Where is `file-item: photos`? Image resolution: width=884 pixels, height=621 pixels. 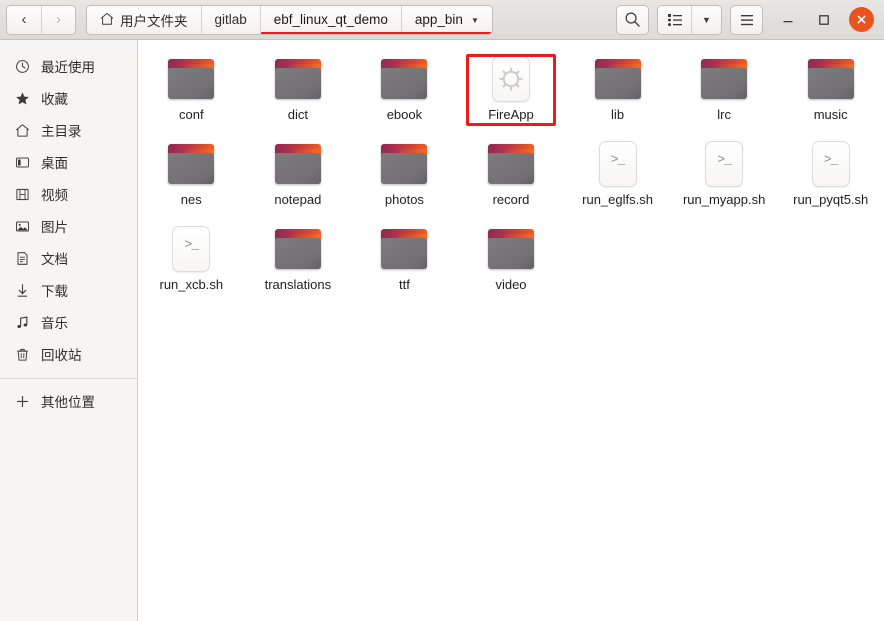 file-item: photos is located at coordinates (404, 179).